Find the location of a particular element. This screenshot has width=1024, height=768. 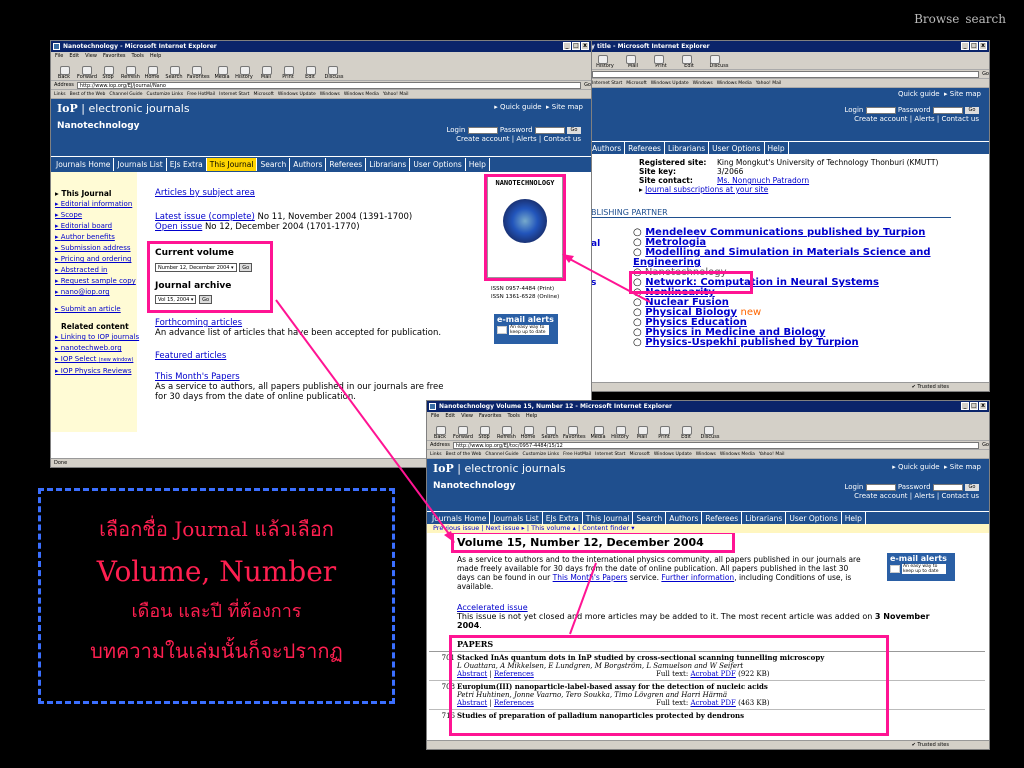

back-button: Back is located at coordinates (440, 432).